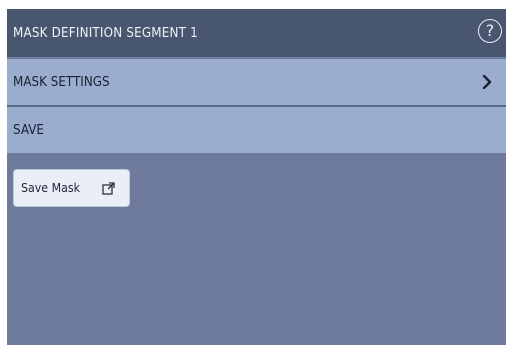 Image resolution: width=509 pixels, height=345 pixels. I want to click on mask-settings-row: MASK SETTINGS, so click(256, 82).